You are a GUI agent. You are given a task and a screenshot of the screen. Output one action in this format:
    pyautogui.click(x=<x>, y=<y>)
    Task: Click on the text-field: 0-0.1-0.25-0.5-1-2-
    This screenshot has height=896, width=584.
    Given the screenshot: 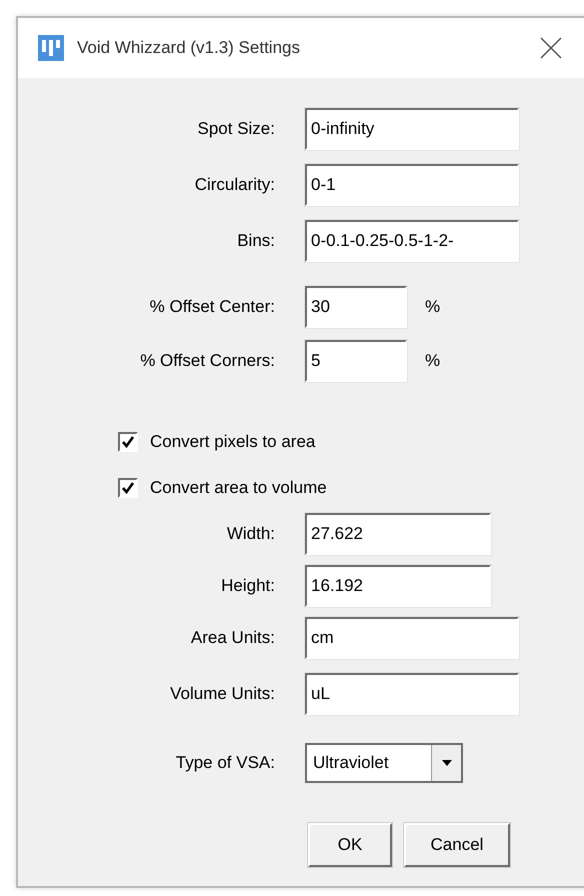 What is the action you would take?
    pyautogui.click(x=412, y=241)
    